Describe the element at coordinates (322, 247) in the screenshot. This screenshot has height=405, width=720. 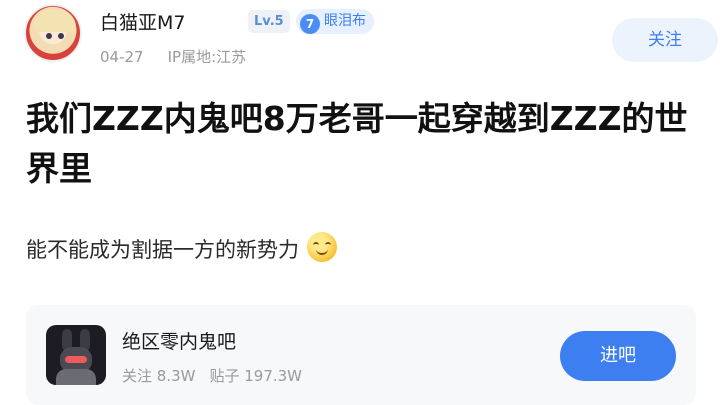
I see `smile-emoji-icon` at that location.